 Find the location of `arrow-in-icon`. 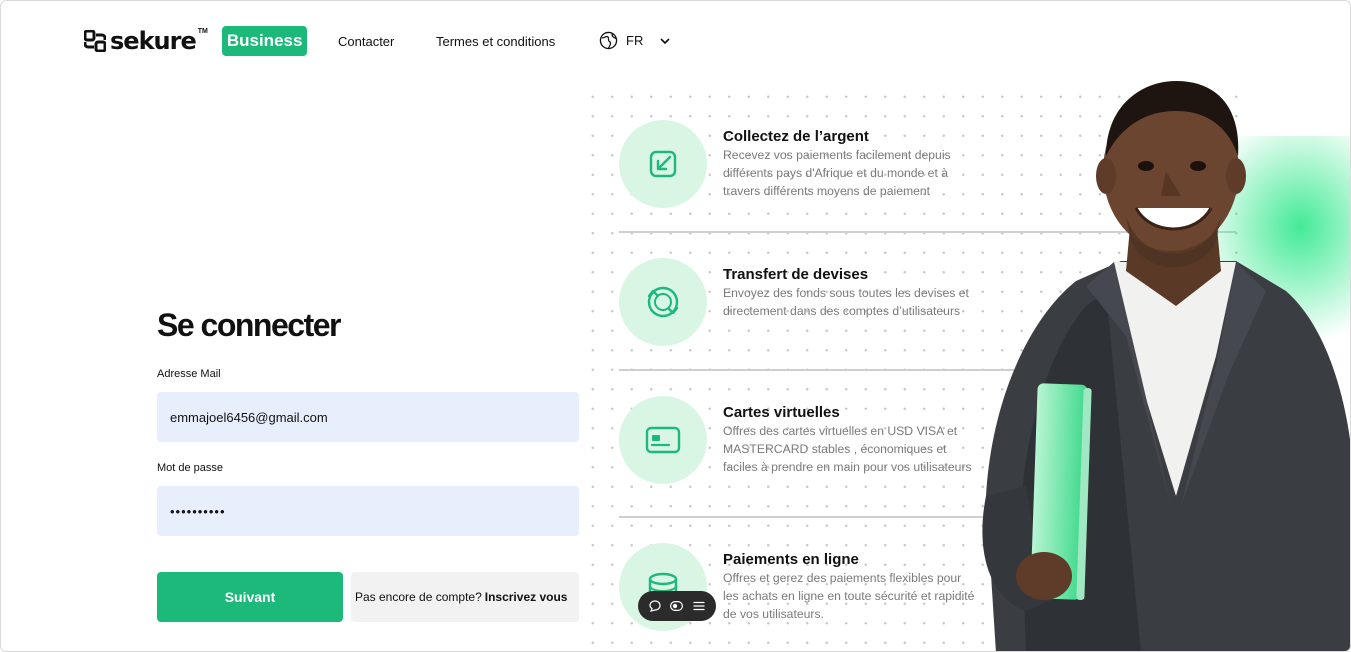

arrow-in-icon is located at coordinates (663, 164).